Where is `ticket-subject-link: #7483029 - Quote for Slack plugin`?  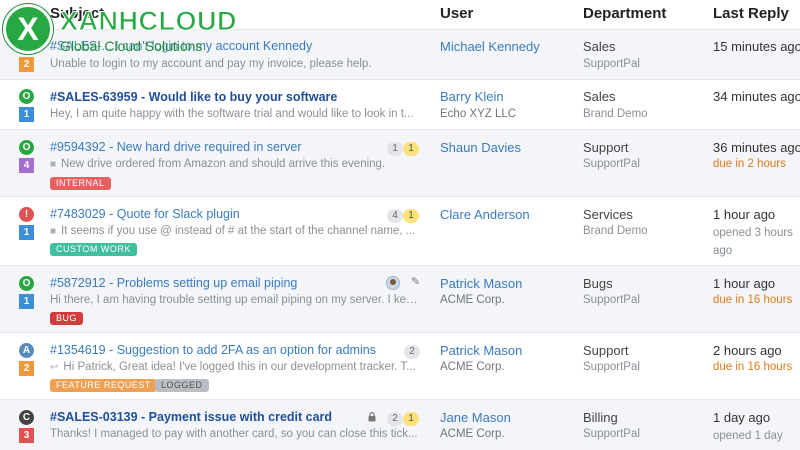 ticket-subject-link: #7483029 - Quote for Slack plugin is located at coordinates (145, 214).